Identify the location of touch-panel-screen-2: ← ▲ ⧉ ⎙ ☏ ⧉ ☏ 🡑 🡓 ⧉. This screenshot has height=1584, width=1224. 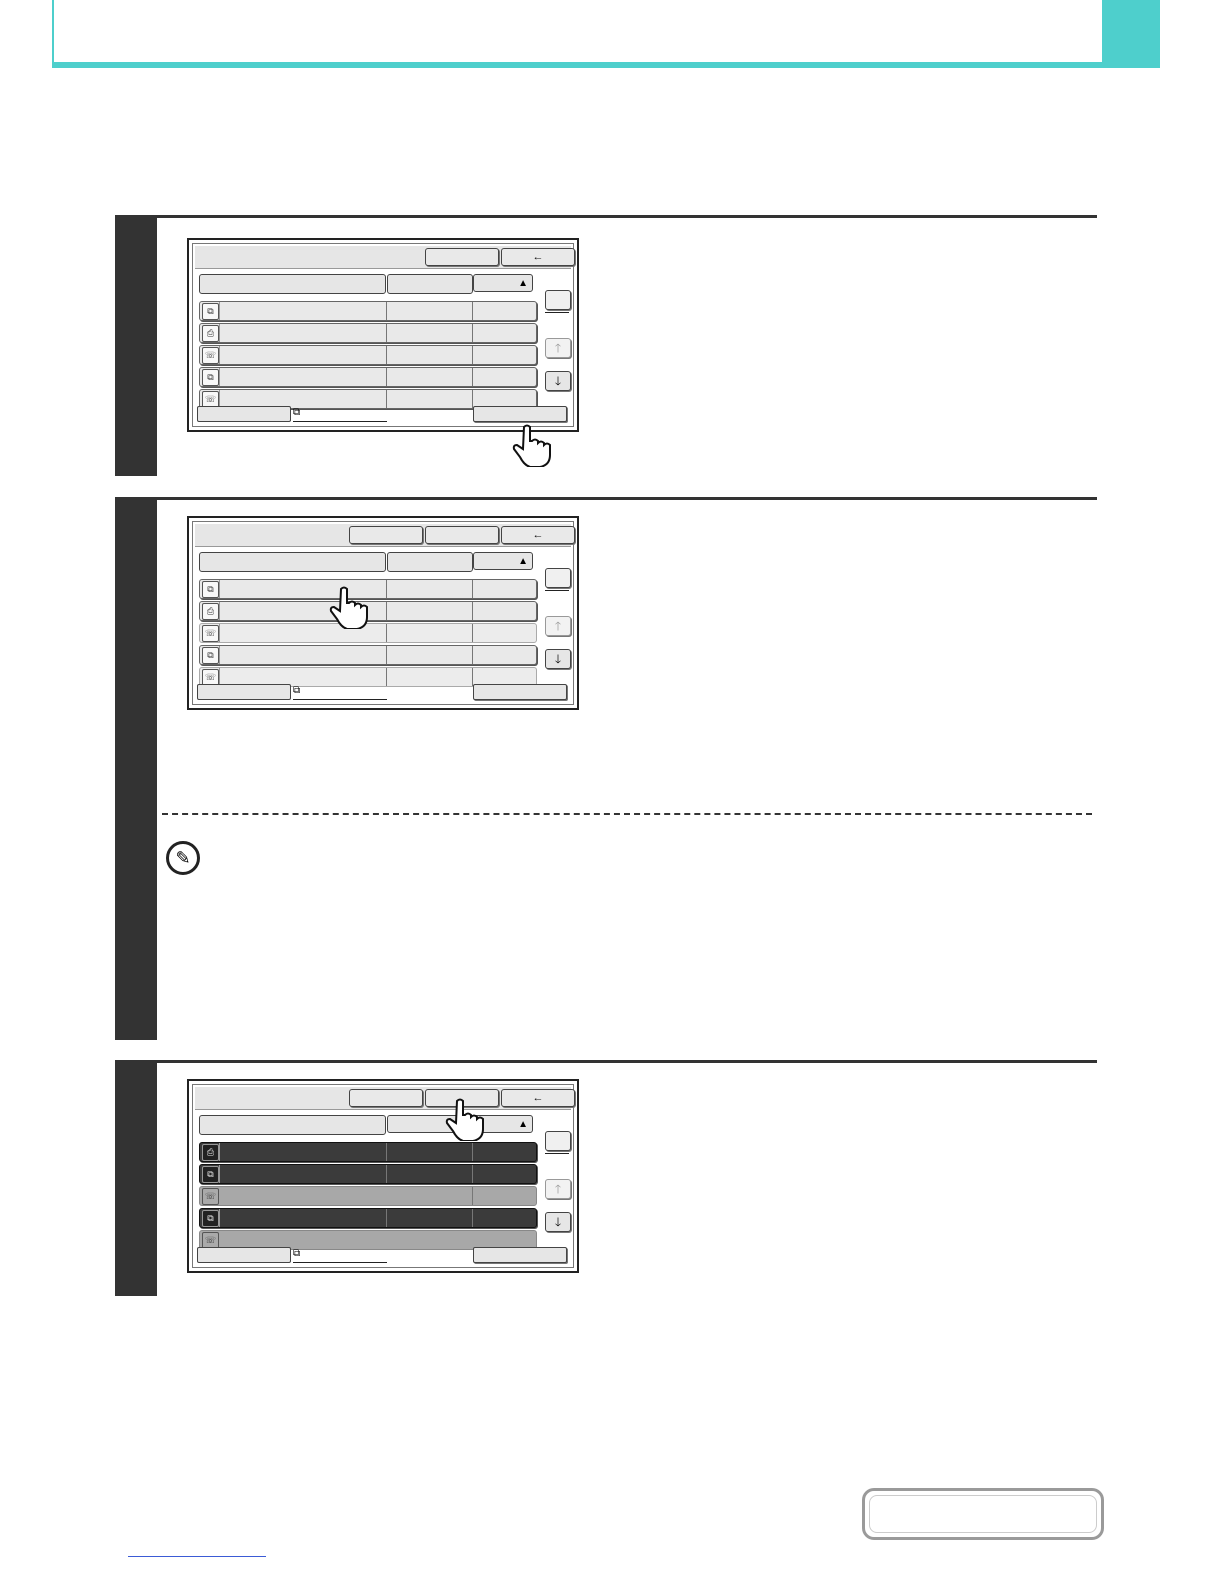
(383, 613).